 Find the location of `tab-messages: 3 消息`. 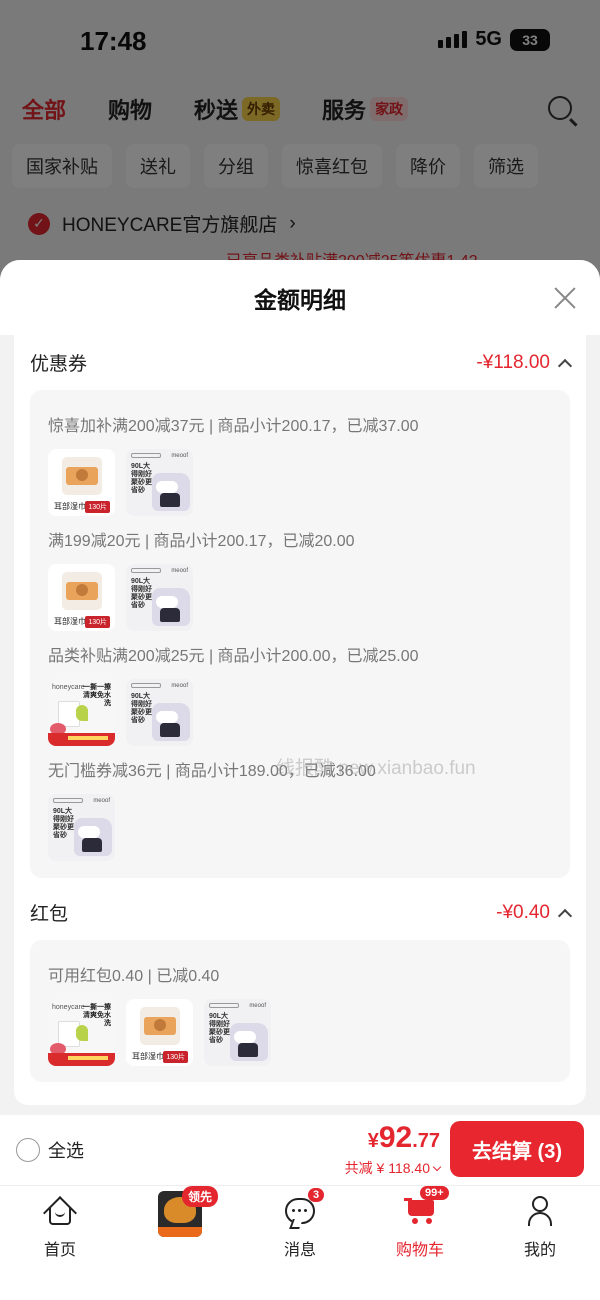

tab-messages: 3 消息 is located at coordinates (300, 1223).